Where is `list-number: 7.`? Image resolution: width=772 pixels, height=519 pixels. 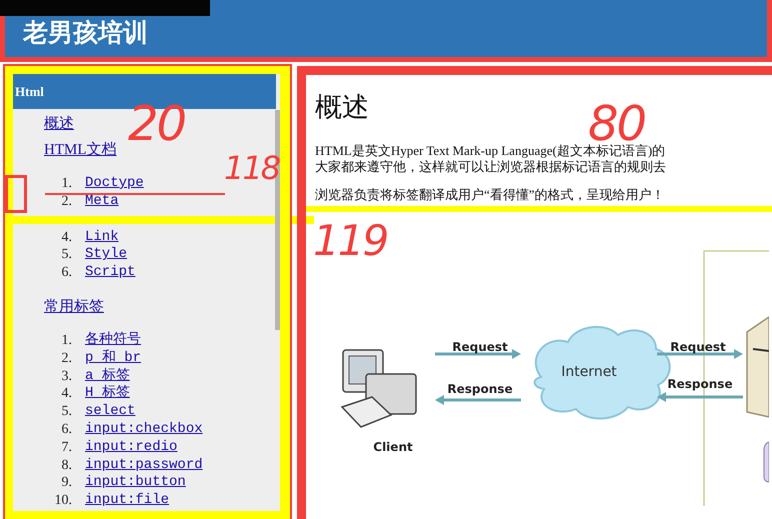 list-number: 7. is located at coordinates (66, 447).